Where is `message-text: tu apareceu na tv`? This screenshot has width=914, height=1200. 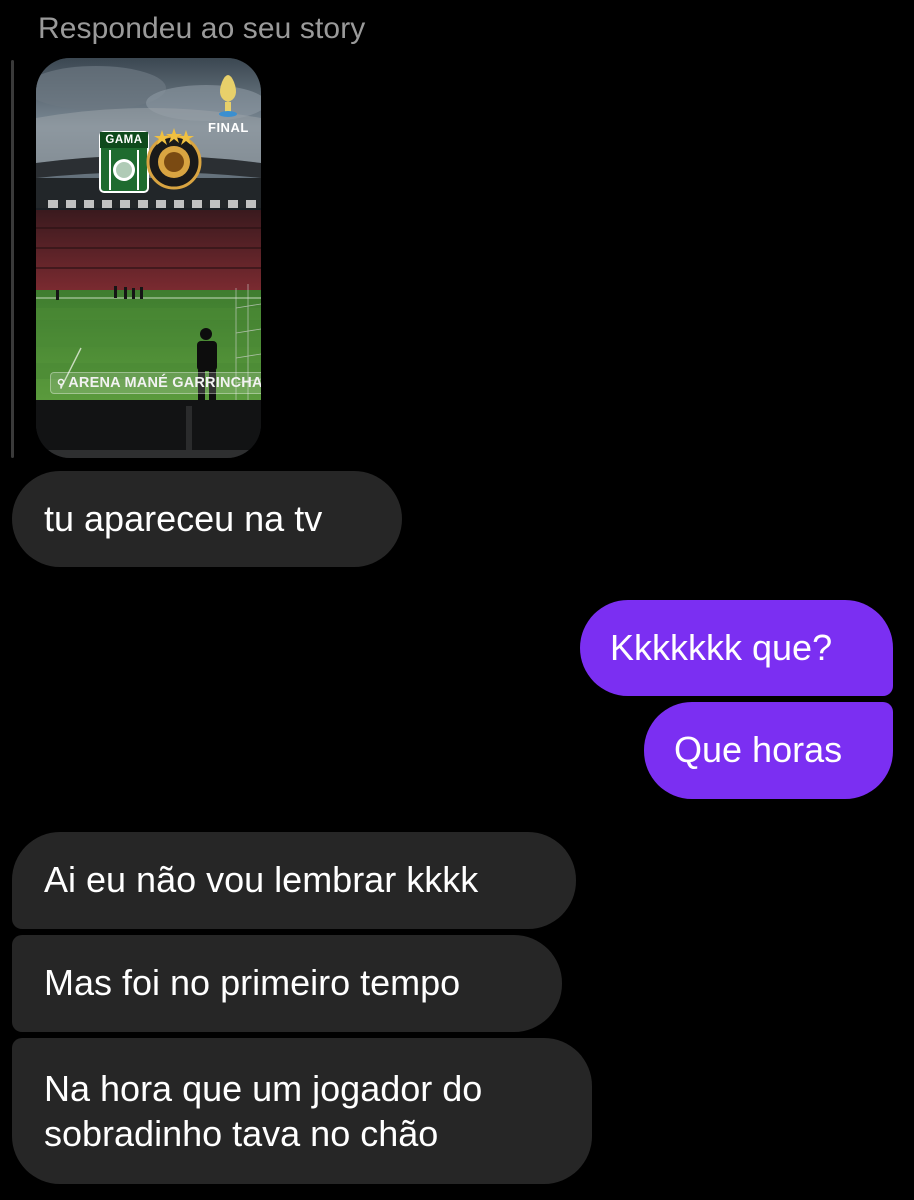
message-text: tu apareceu na tv is located at coordinates (183, 518).